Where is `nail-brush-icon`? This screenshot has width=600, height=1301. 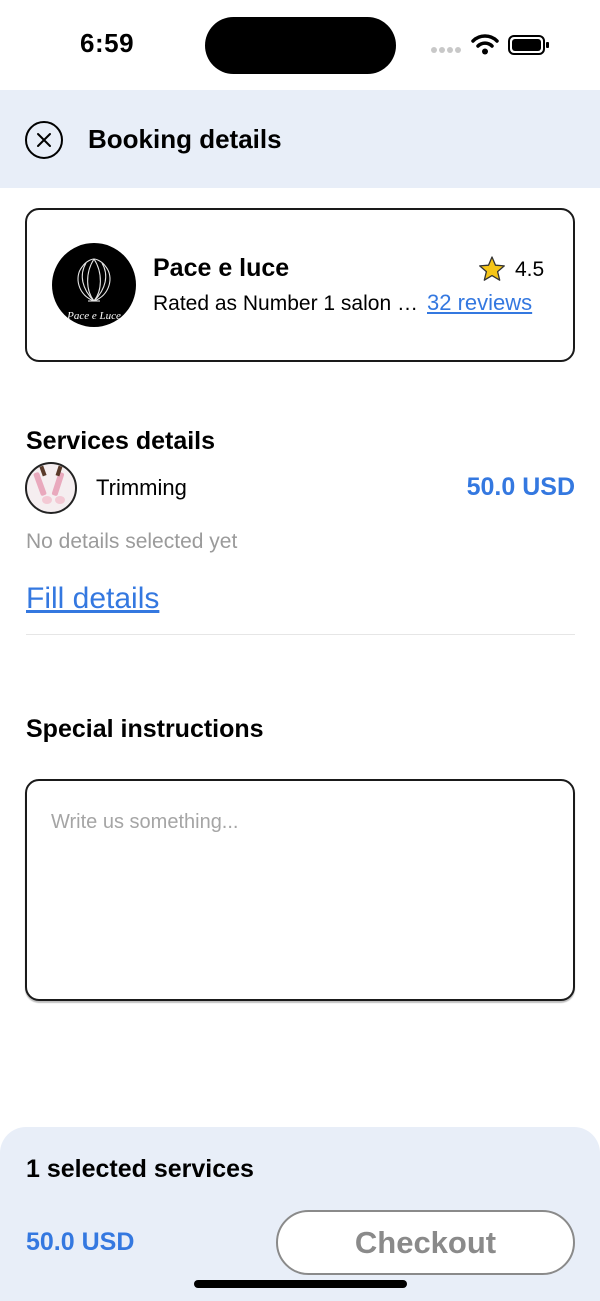
nail-brush-icon is located at coordinates (49, 484).